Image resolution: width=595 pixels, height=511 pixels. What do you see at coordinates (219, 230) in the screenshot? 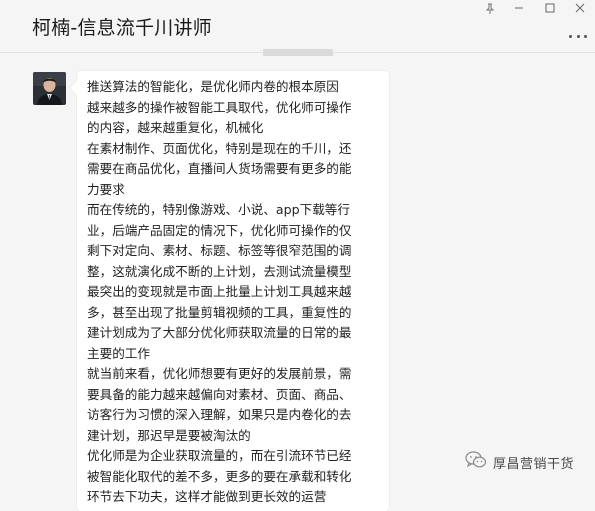
I see `message-line: 业，后端产品固定的情况下，优化师可操作的仅` at bounding box center [219, 230].